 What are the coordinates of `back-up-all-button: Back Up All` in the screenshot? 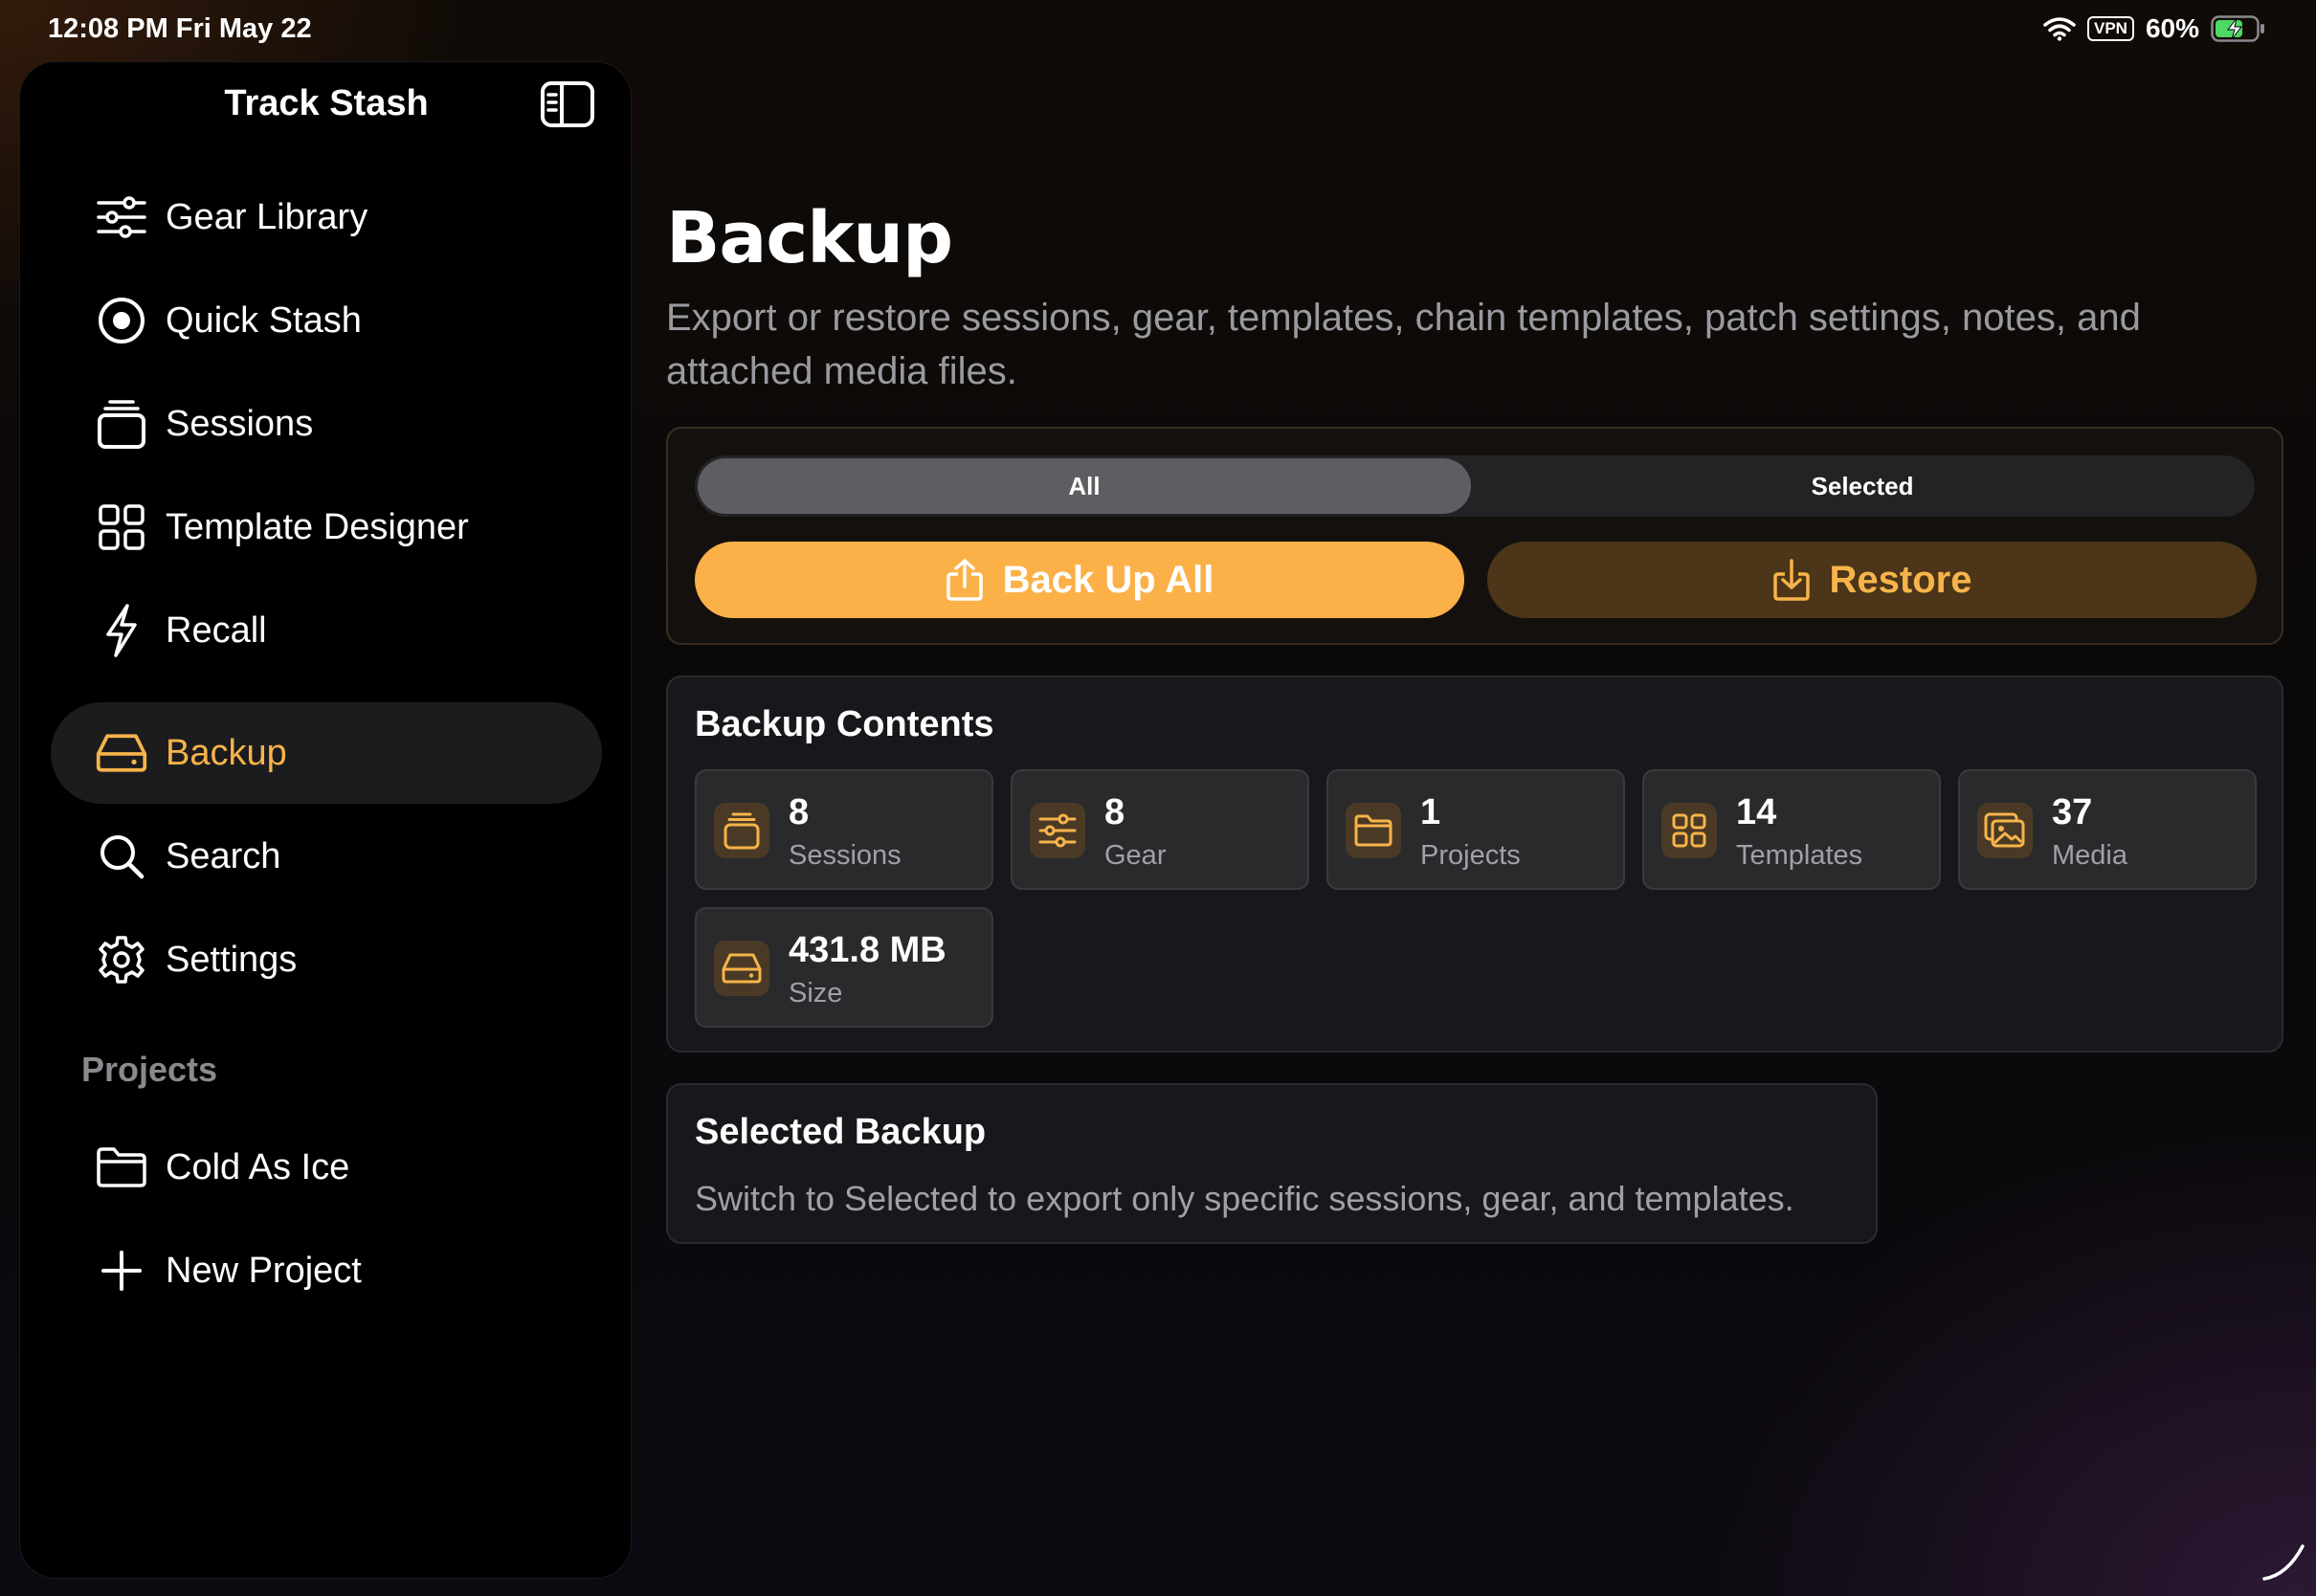 It's located at (1079, 580).